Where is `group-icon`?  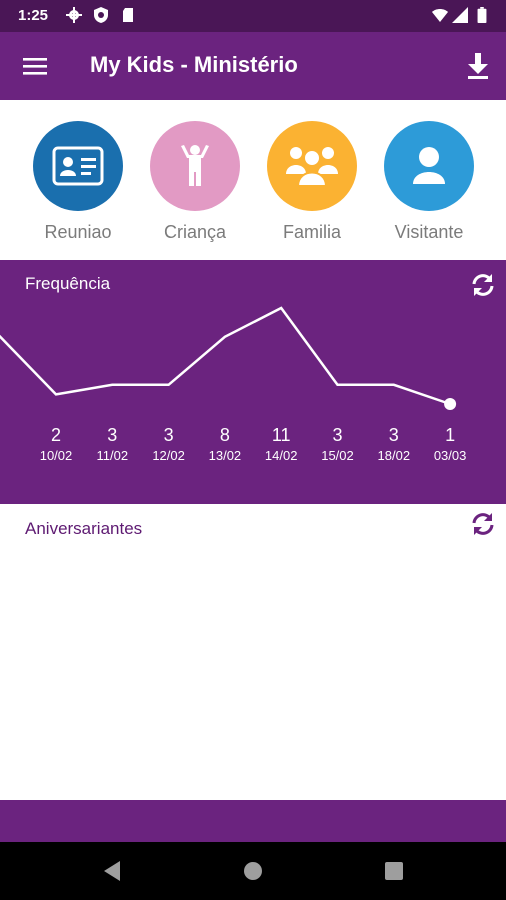 group-icon is located at coordinates (312, 167).